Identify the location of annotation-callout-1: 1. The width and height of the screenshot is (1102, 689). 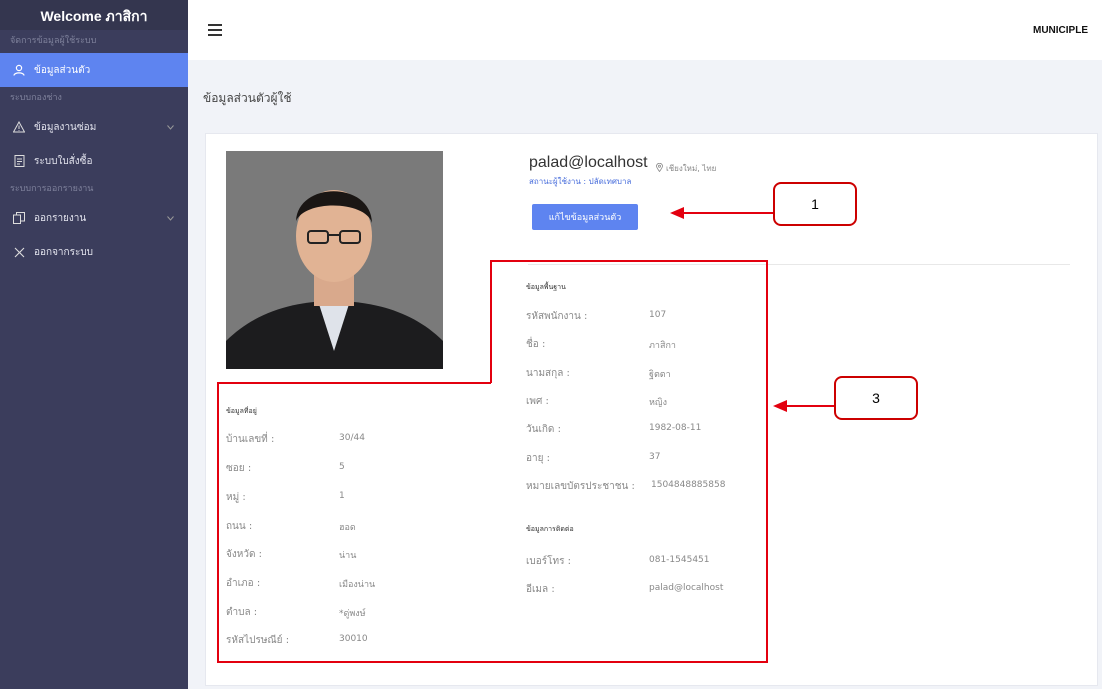
(815, 204).